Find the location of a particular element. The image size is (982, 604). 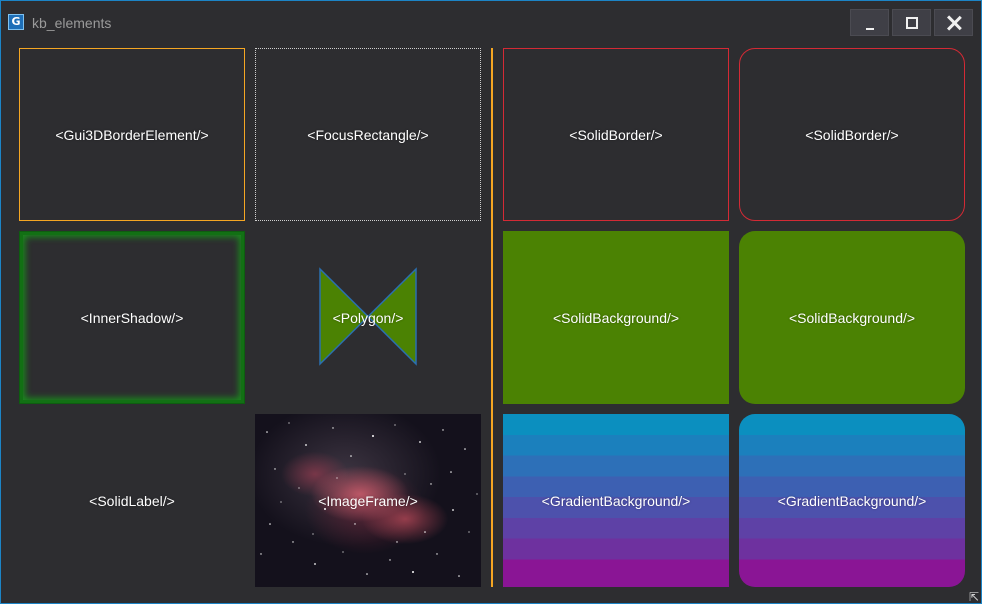

app-icon: G is located at coordinates (16, 22).